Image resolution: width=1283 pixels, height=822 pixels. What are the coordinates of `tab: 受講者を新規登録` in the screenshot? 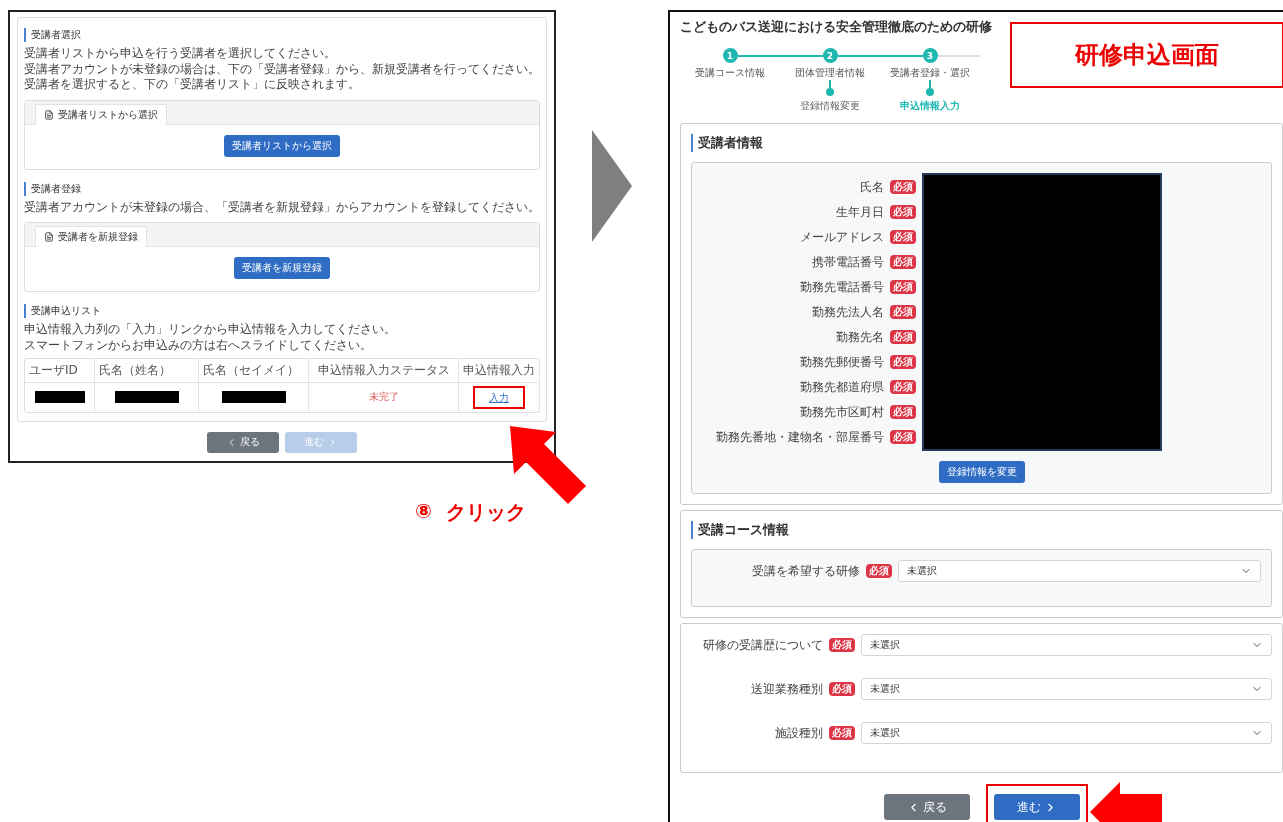 It's located at (91, 237).